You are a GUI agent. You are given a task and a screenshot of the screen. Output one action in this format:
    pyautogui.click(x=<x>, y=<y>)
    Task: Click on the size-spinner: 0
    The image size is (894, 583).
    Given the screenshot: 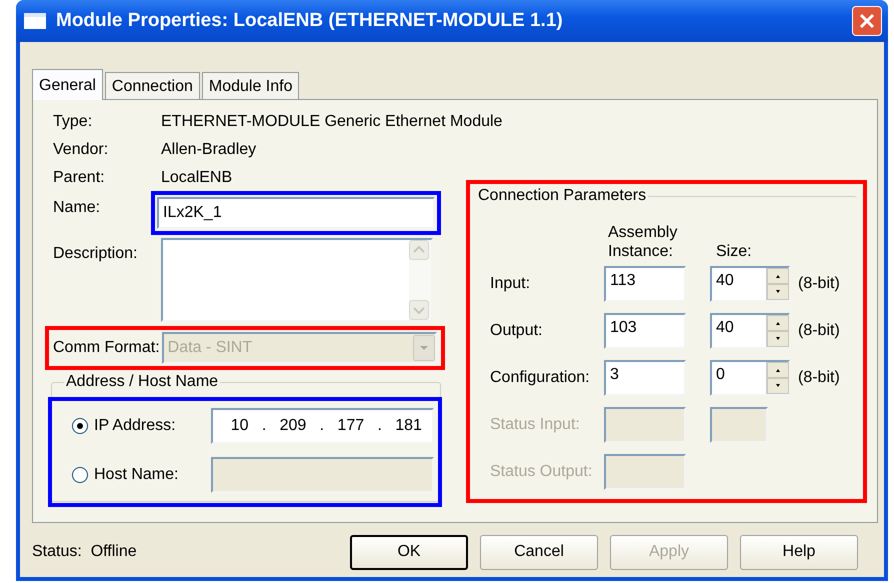 What is the action you would take?
    pyautogui.click(x=750, y=378)
    